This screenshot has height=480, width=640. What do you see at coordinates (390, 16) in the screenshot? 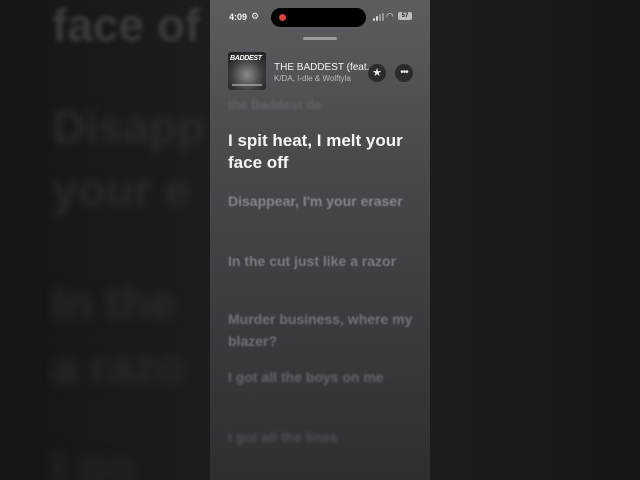
I see `wifi-icon: ◠` at bounding box center [390, 16].